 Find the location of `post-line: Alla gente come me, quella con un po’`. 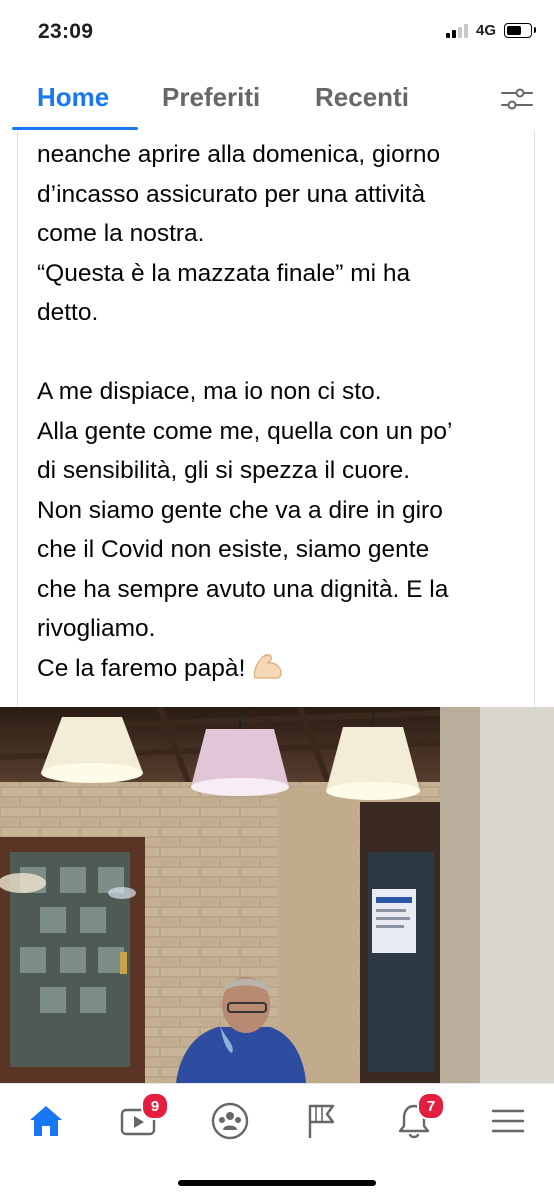

post-line: Alla gente come me, quella con un po’ is located at coordinates (245, 431).